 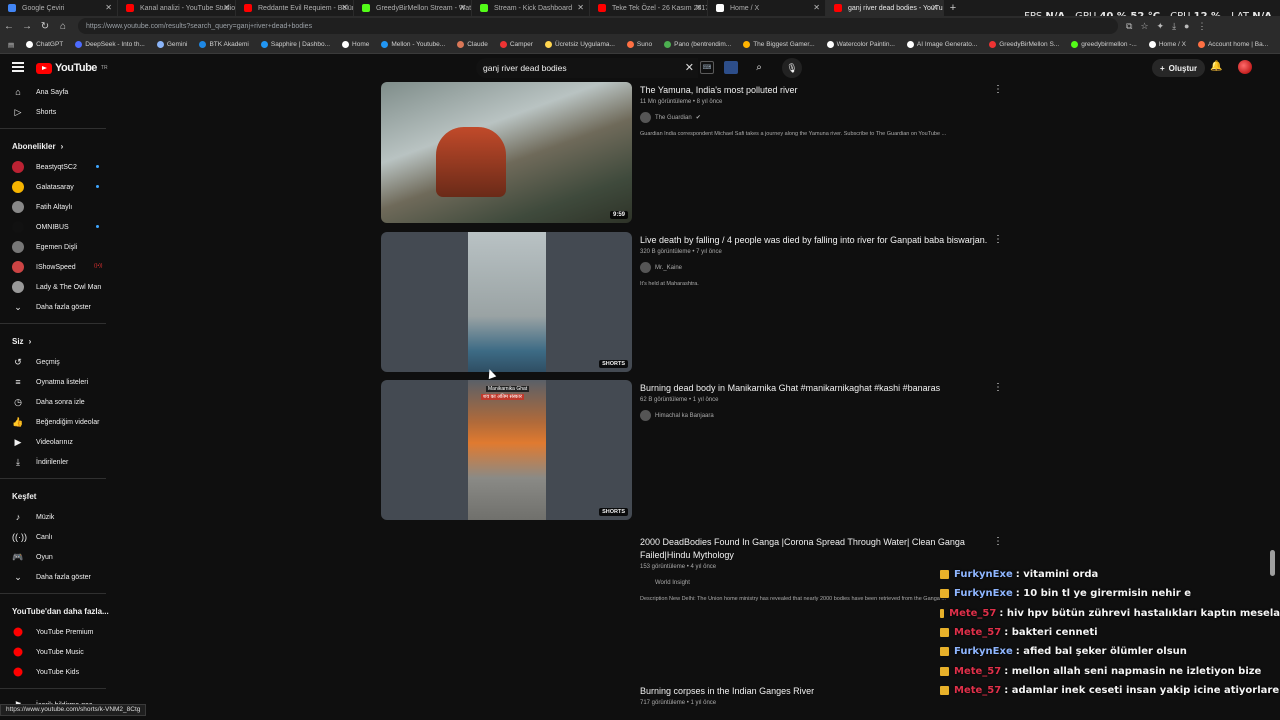 I want to click on channel-link: Himachal ka Banjaara, so click(x=815, y=415).